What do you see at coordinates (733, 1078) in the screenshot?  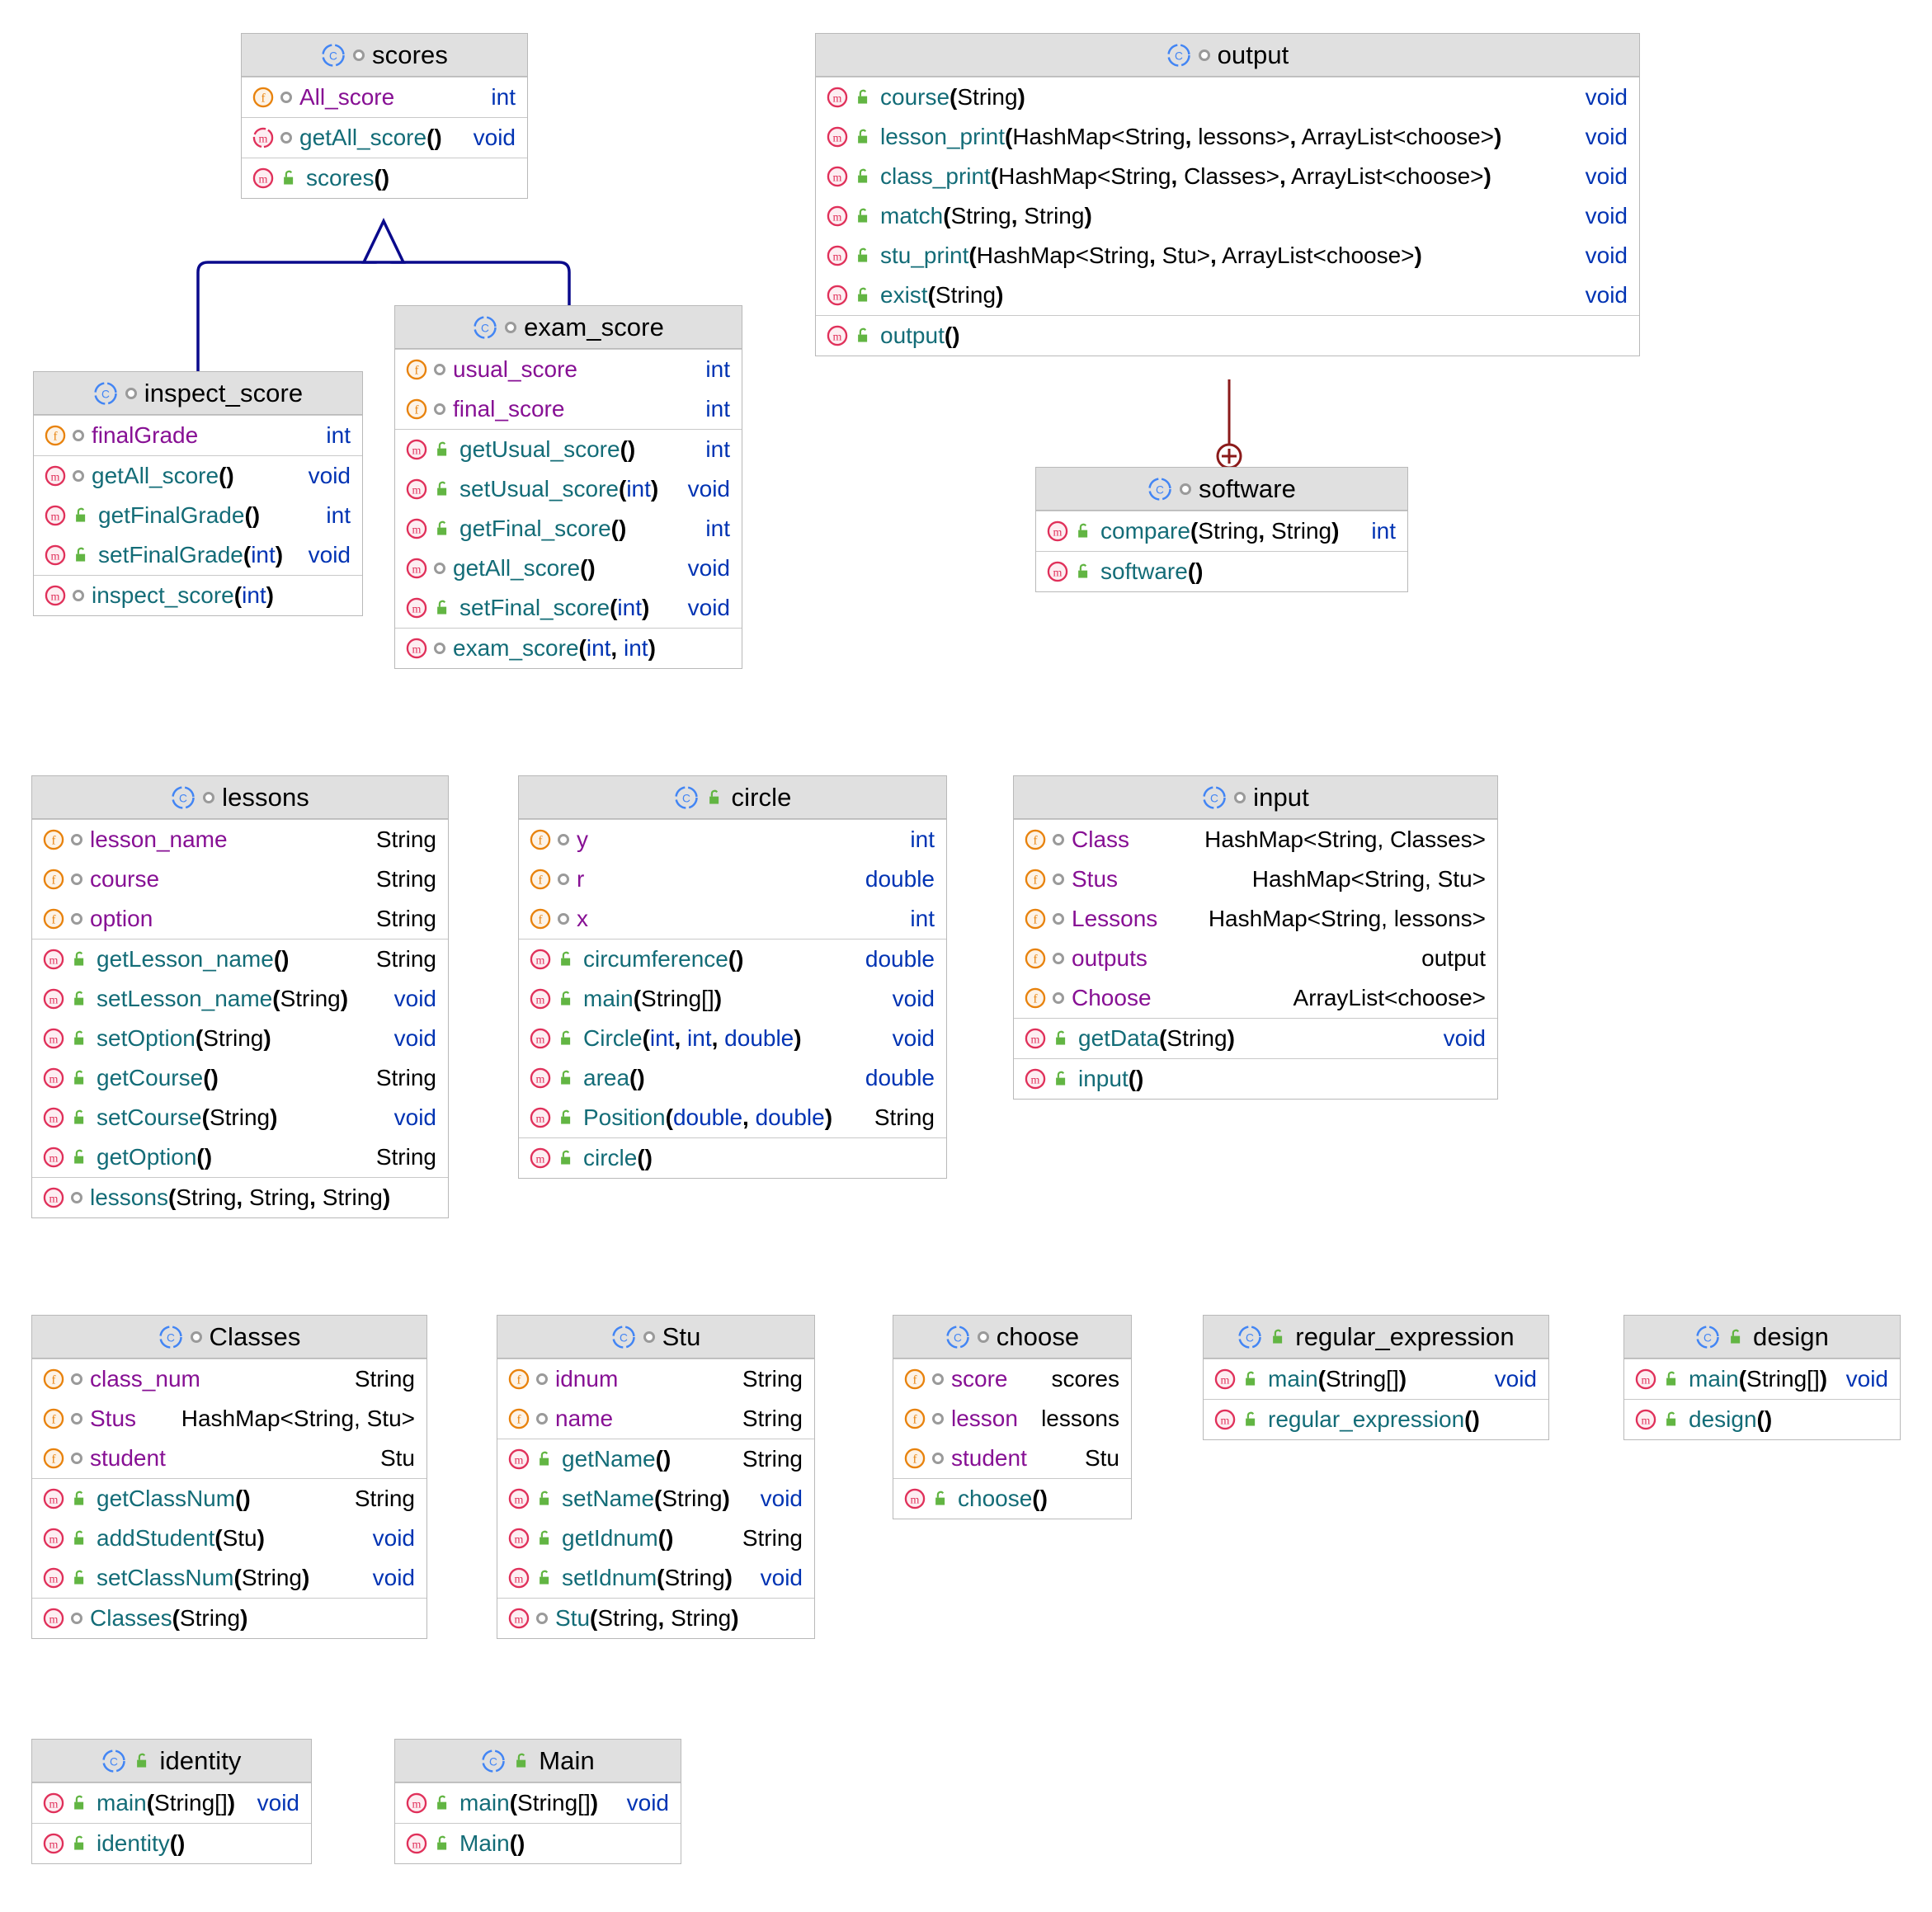 I see `method-row: m area() double` at bounding box center [733, 1078].